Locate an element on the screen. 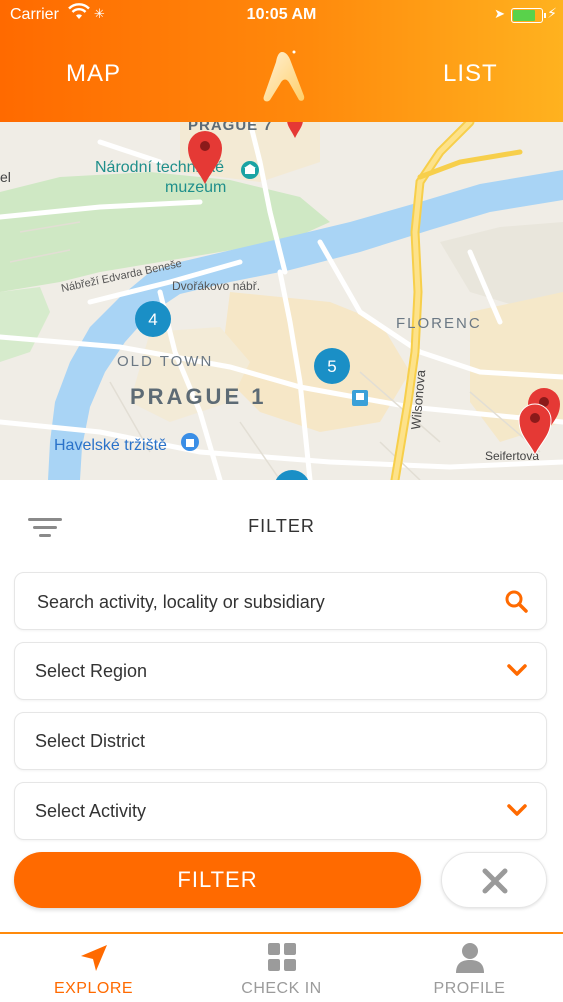  tab-map: MAP is located at coordinates (93, 74).